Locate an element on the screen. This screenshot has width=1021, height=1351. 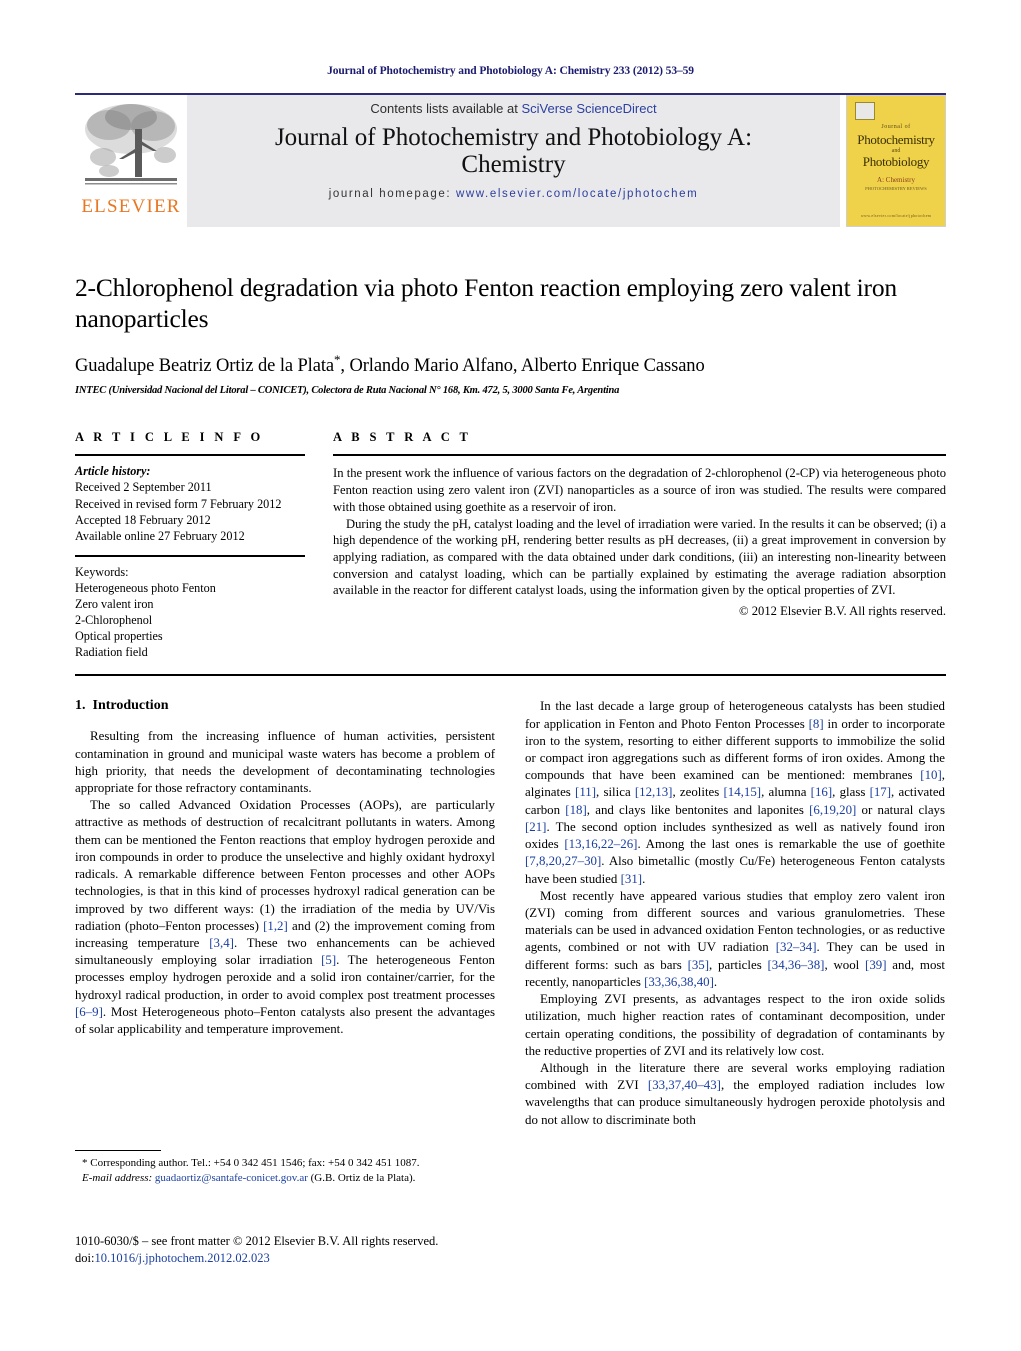
citation-ref: [39] is located at coordinates (875, 965).